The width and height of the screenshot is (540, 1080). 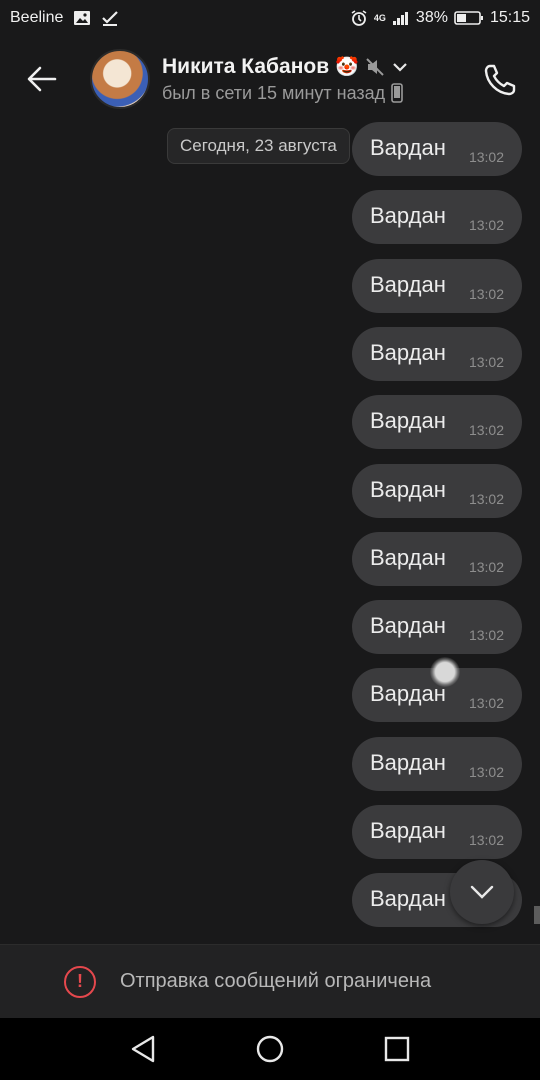 I want to click on clock: 15:15, so click(x=509, y=17).